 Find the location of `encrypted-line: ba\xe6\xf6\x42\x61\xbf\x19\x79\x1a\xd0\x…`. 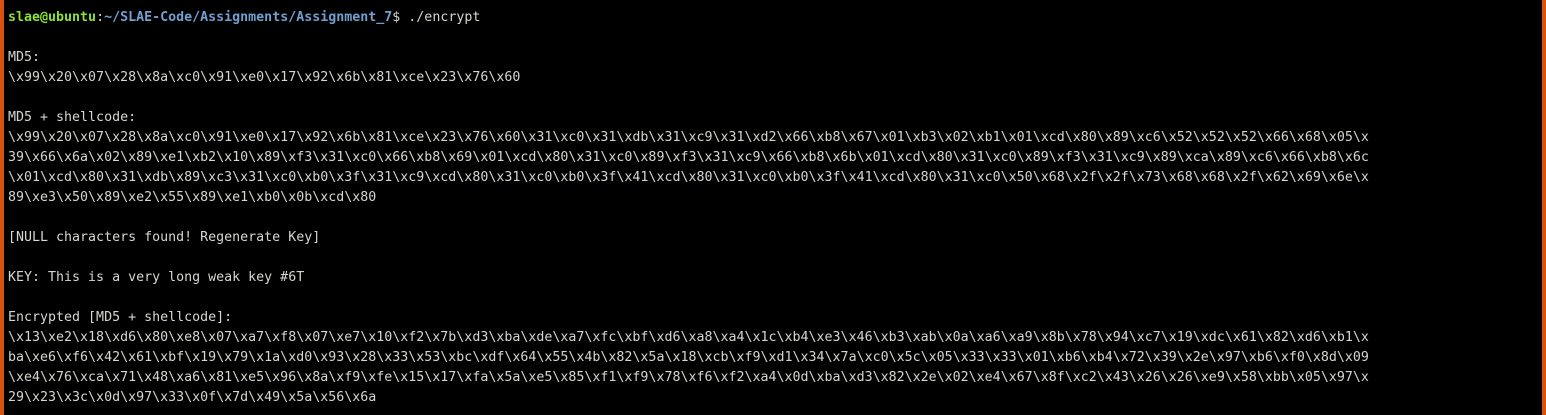

encrypted-line: ba\xe6\xf6\x42\x61\xbf\x19\x79\x1a\xd0\x… is located at coordinates (688, 357).